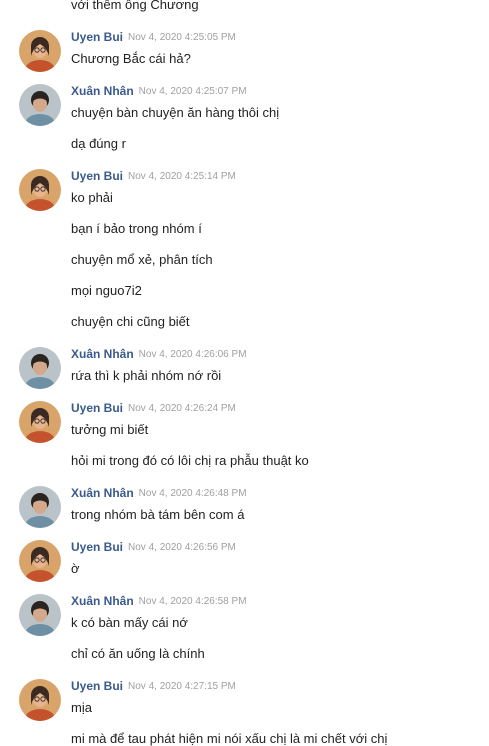 The height and width of the screenshot is (746, 489). Describe the element at coordinates (244, 505) in the screenshot. I see `message-header: Xuân Nhân Nov 4, 2020 4:26:48 PM` at that location.